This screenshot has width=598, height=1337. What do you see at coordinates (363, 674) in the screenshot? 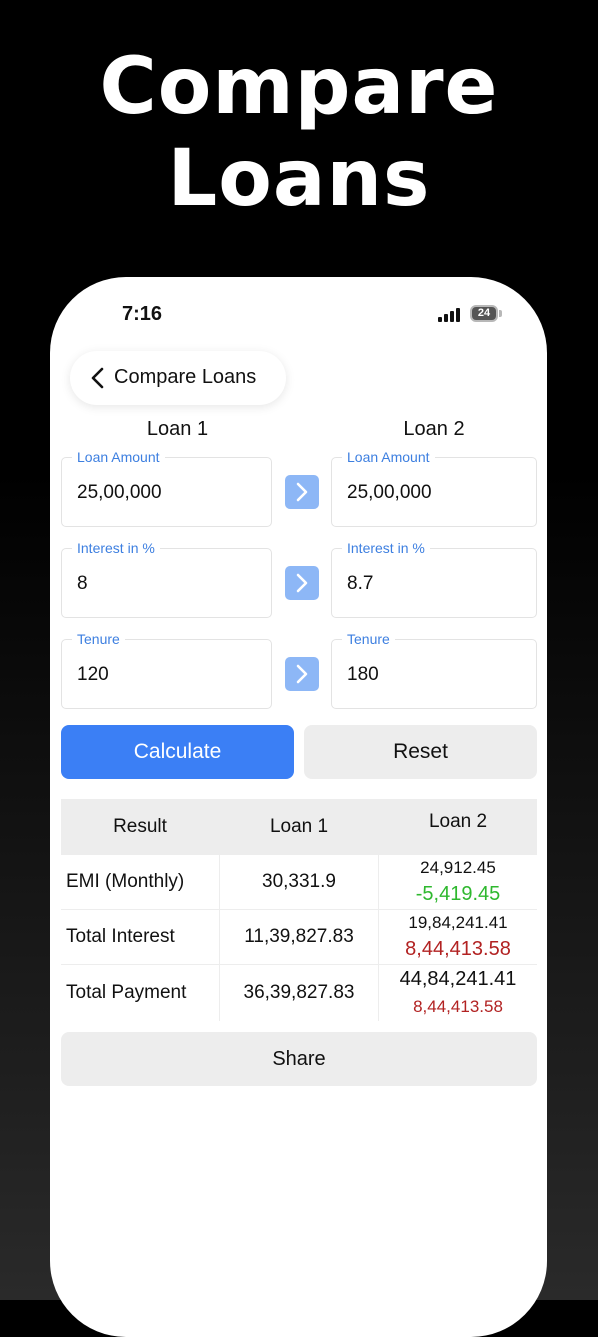
I see `loan2-tenure-value: 180` at bounding box center [363, 674].